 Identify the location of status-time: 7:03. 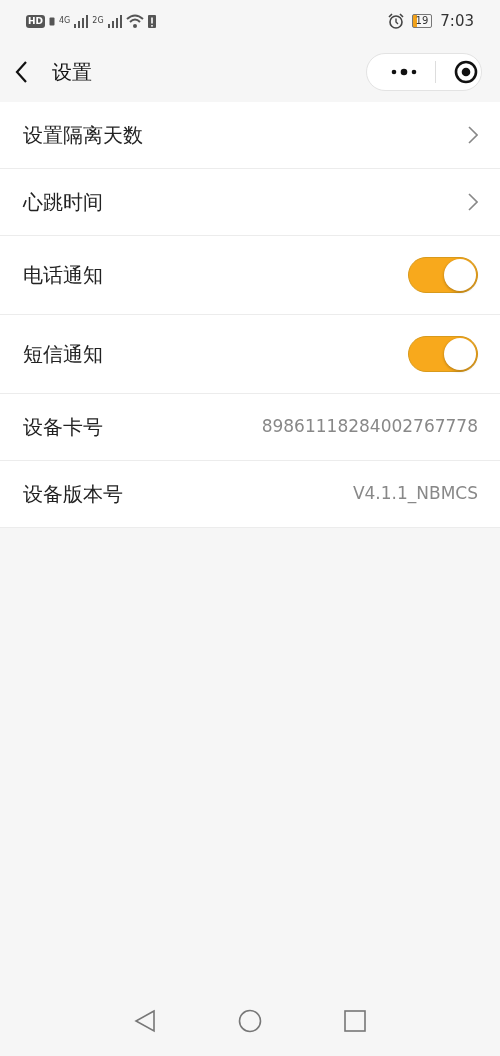
(457, 21).